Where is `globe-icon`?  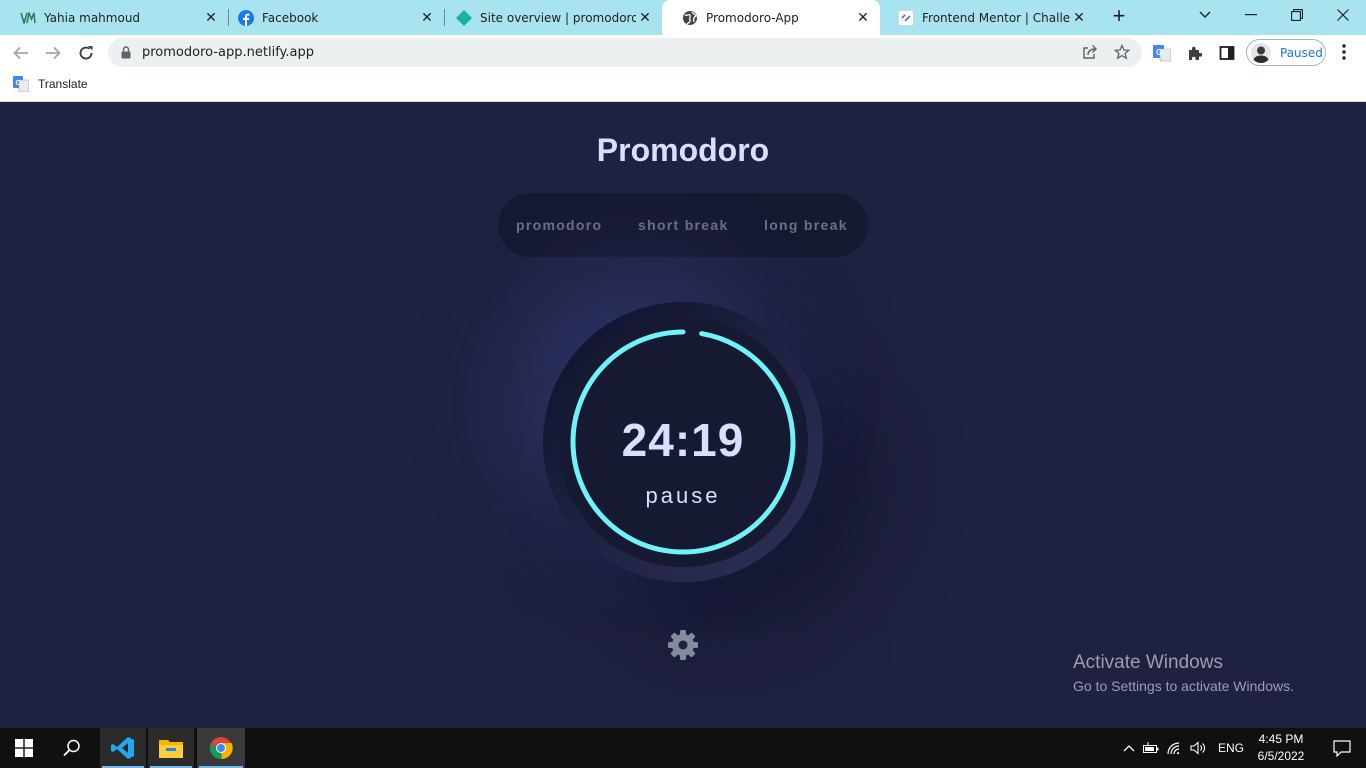
globe-icon is located at coordinates (690, 18).